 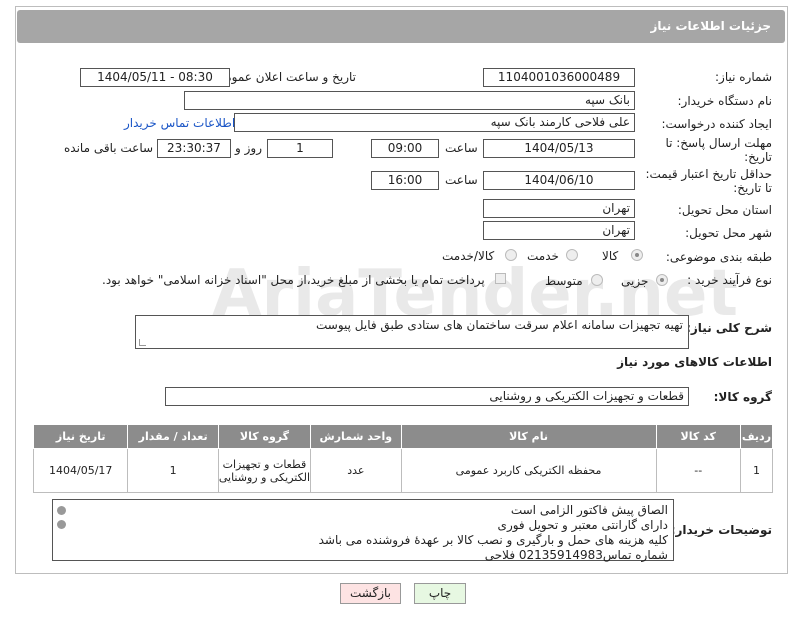 What do you see at coordinates (721, 530) in the screenshot?
I see `buyer-notes-label: توضیحات خریدار:` at bounding box center [721, 530].